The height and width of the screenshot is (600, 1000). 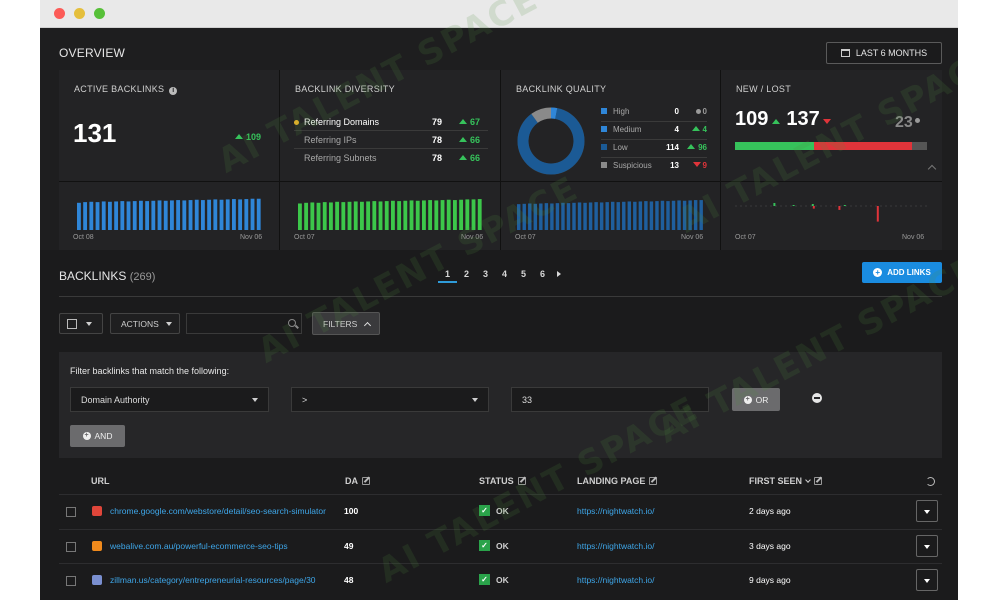 What do you see at coordinates (913, 237) in the screenshot?
I see `spark-end-date: Nov 06` at bounding box center [913, 237].